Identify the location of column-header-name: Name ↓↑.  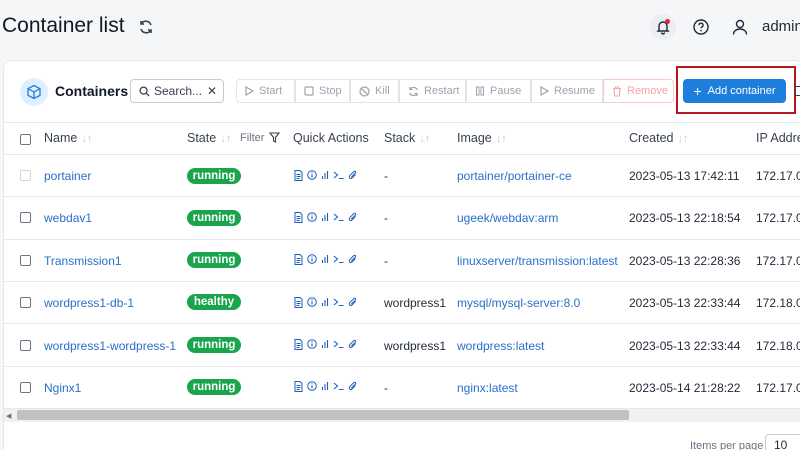
(68, 138).